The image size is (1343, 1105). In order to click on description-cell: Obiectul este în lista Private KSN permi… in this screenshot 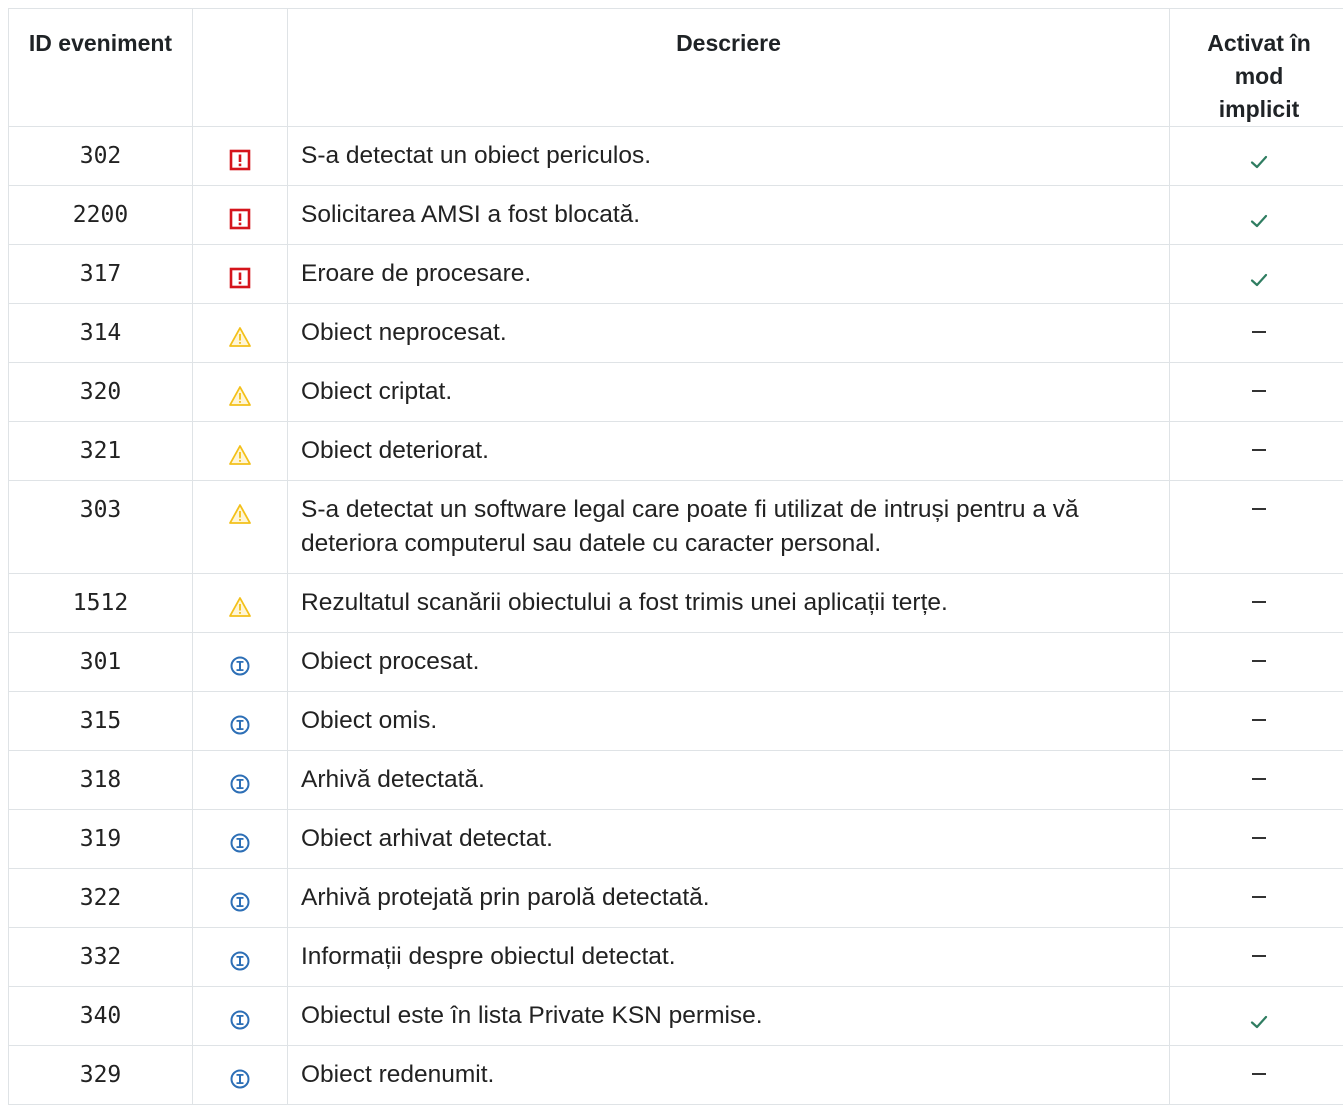, I will do `click(729, 1016)`.